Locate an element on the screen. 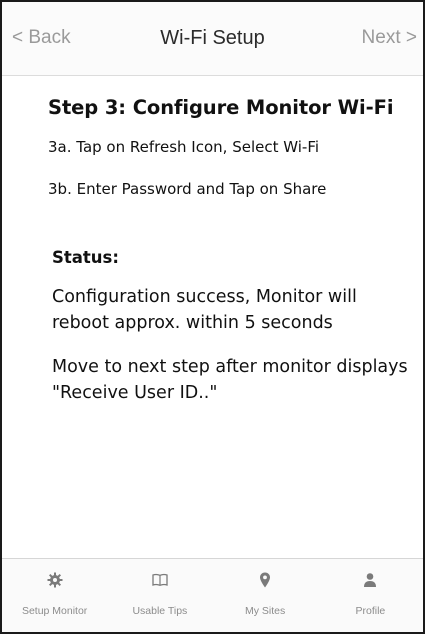 This screenshot has width=425, height=634. tab-label: Usable Tips is located at coordinates (160, 611).